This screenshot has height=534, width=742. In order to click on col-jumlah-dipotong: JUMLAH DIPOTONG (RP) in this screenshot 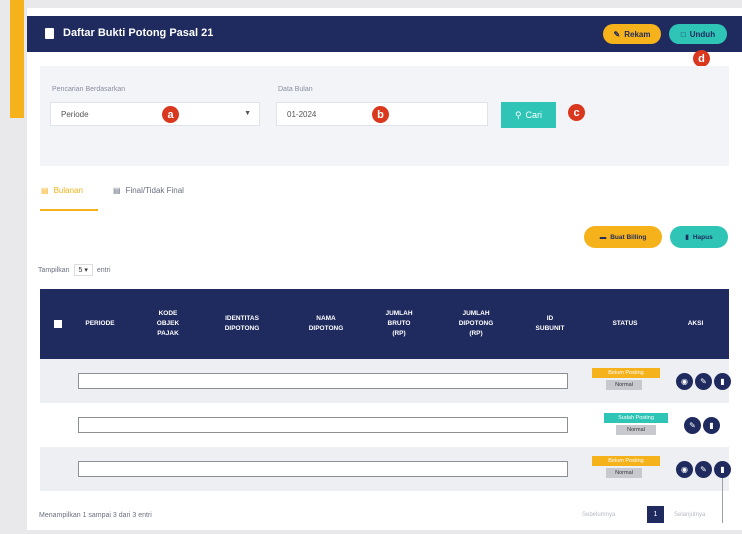, I will do `click(476, 324)`.